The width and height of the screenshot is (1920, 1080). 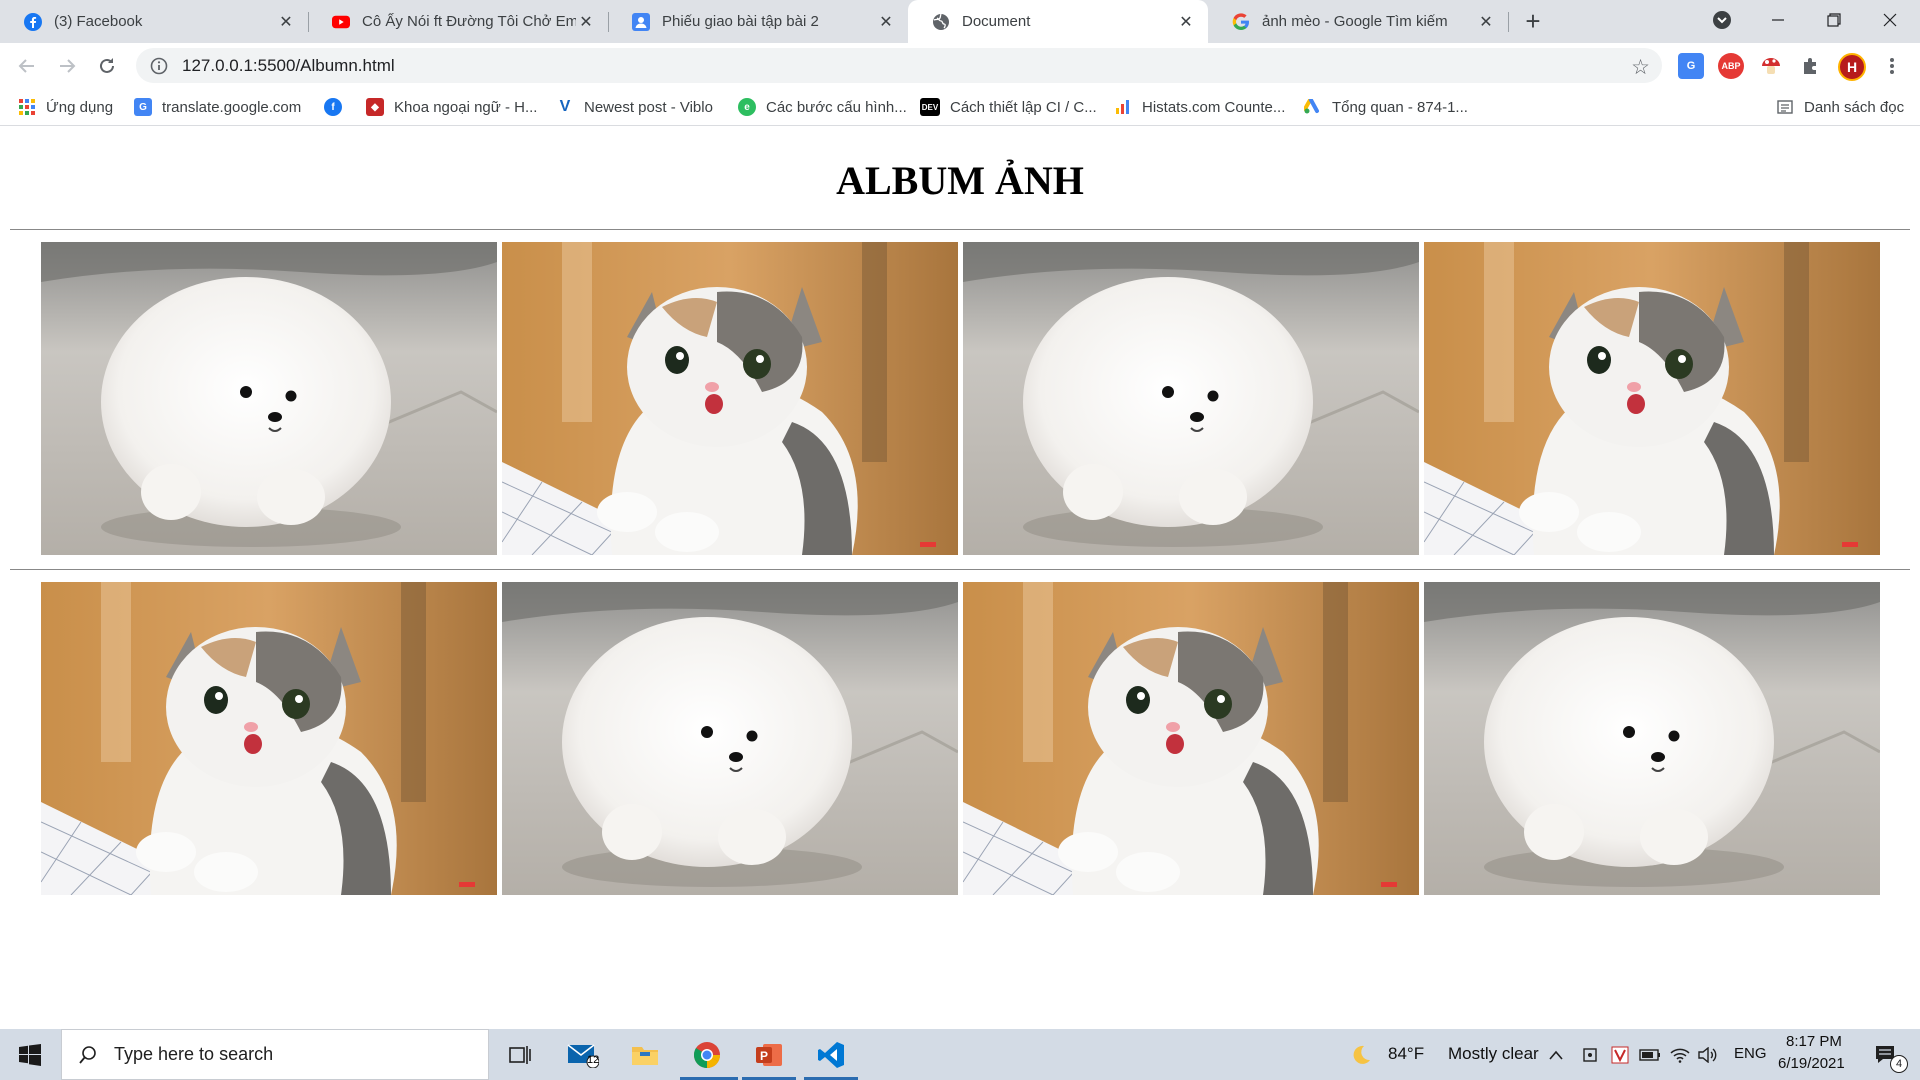 I want to click on tab-facebook: (3) Facebook ✕, so click(x=154, y=21).